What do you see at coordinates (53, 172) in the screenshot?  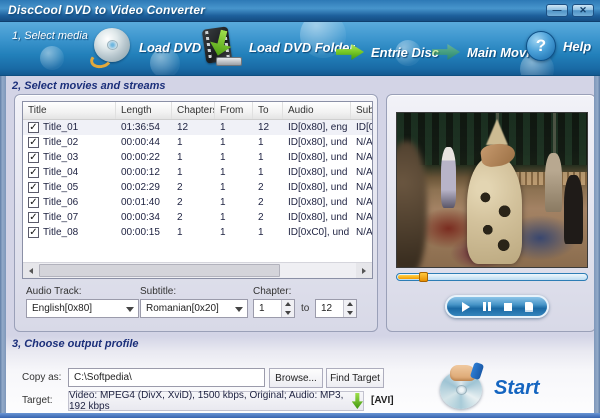 I see `table-cell: ✓ Title_04` at bounding box center [53, 172].